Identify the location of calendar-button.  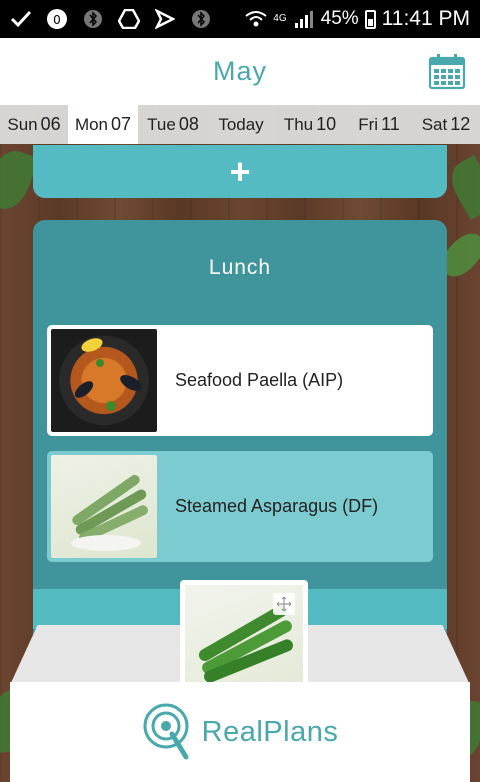
(447, 71).